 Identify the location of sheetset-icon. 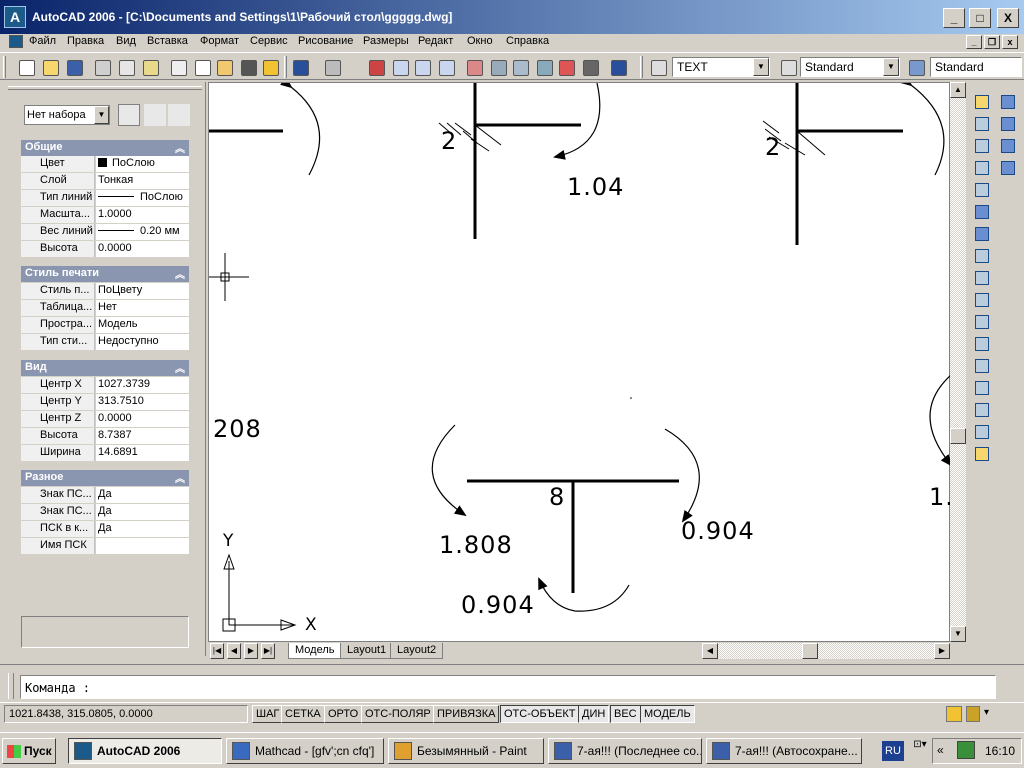
(544, 67).